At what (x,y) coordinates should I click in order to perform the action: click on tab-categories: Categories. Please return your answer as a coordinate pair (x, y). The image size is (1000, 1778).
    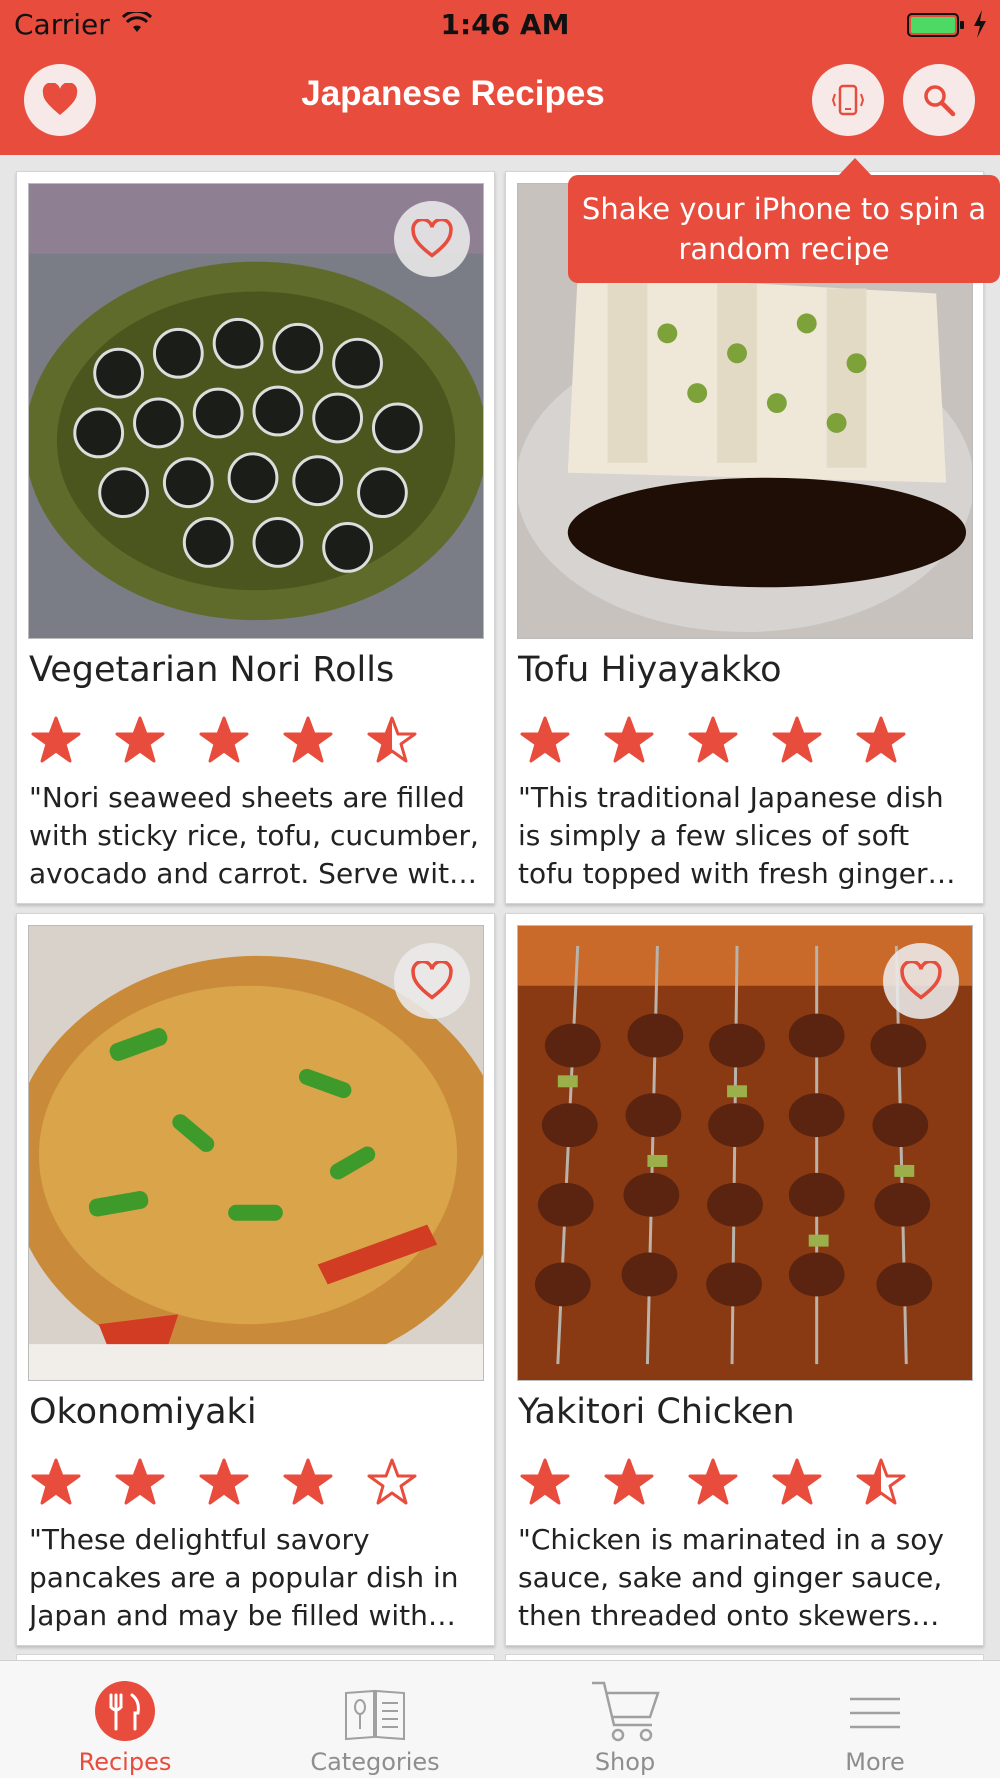
    Looking at the image, I should click on (375, 1719).